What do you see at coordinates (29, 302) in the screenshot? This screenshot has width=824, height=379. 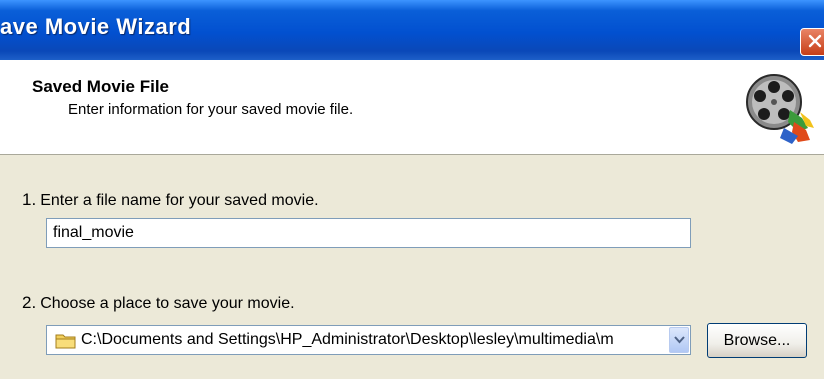 I see `step-2-number: 2.` at bounding box center [29, 302].